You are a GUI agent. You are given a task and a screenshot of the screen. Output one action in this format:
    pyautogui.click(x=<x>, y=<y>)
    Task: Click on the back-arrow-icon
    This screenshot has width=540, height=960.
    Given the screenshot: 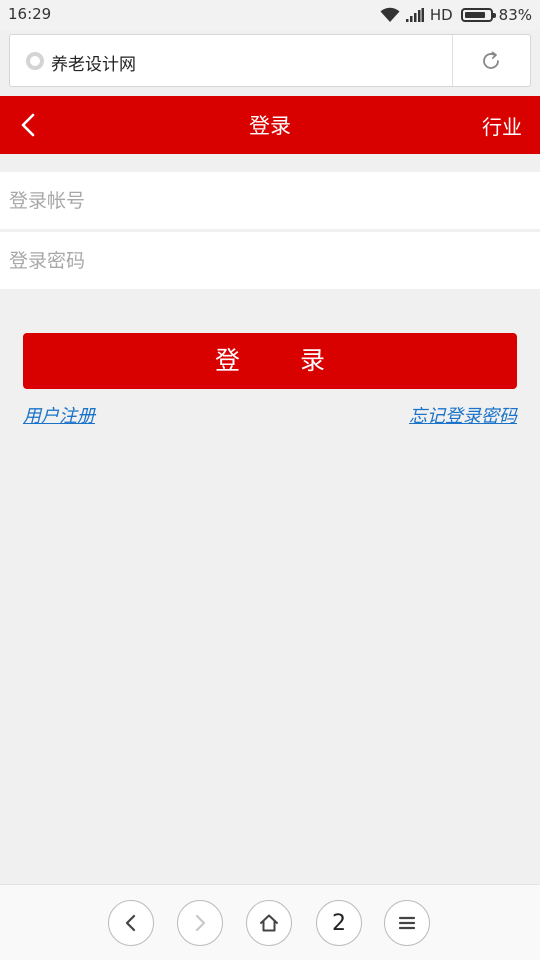 What is the action you would take?
    pyautogui.click(x=130, y=923)
    